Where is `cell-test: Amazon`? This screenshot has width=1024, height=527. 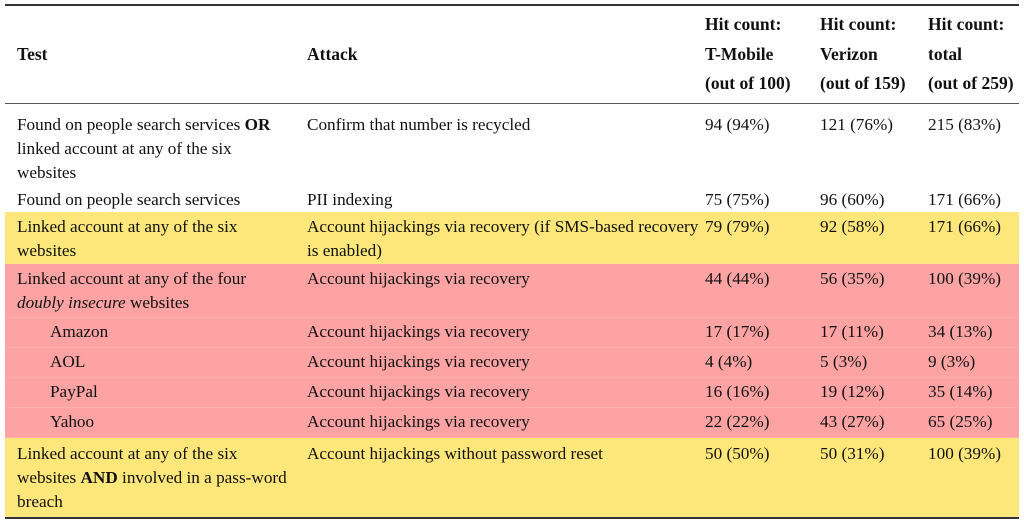
cell-test: Amazon is located at coordinates (150, 332).